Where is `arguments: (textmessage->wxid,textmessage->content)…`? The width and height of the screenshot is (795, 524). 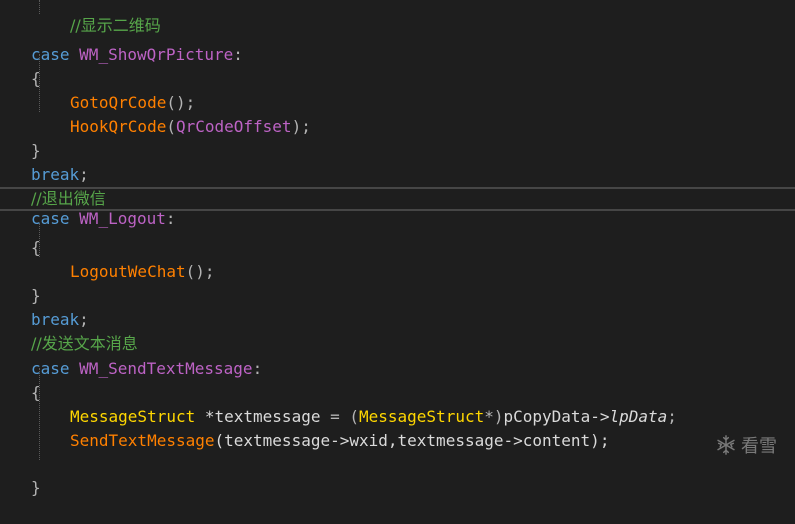 arguments: (textmessage->wxid,textmessage->content)… is located at coordinates (412, 440).